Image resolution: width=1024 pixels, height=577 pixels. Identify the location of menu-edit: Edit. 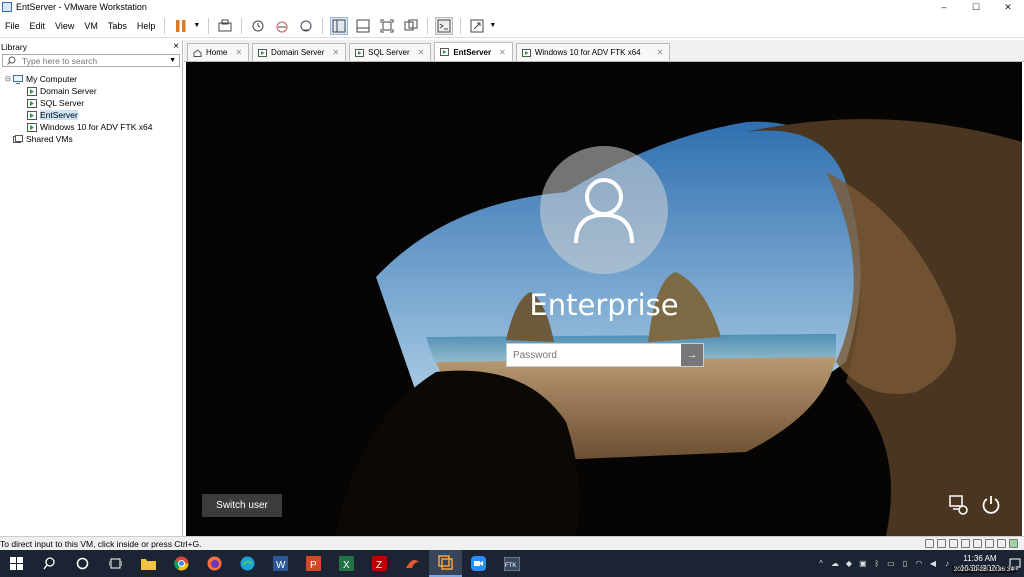
(38, 26).